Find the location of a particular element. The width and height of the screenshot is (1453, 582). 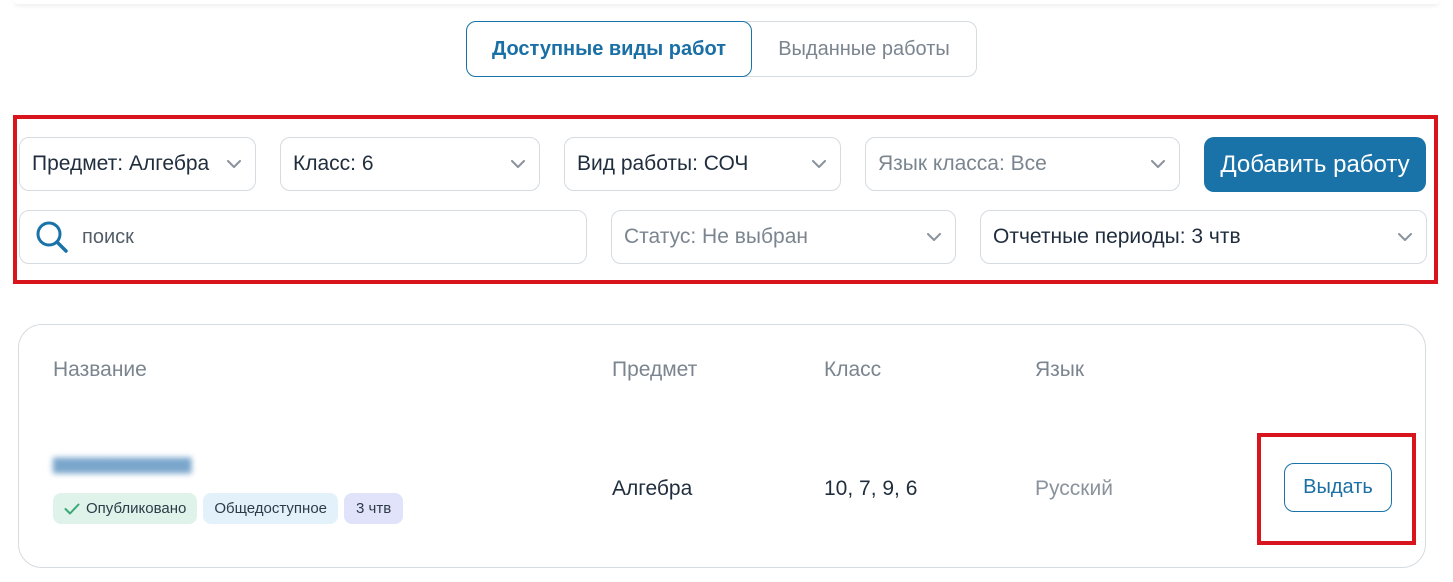

grade-select: Класс: 6 is located at coordinates (410, 164).